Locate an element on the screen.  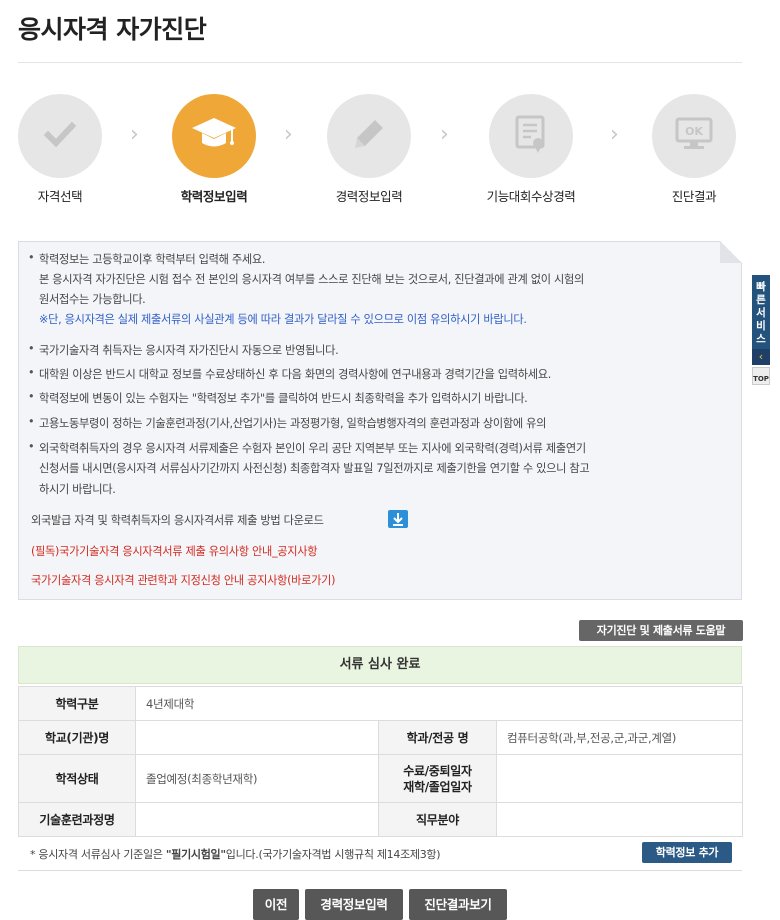
school-name-label: 학교(기관)명 is located at coordinates (77, 737).